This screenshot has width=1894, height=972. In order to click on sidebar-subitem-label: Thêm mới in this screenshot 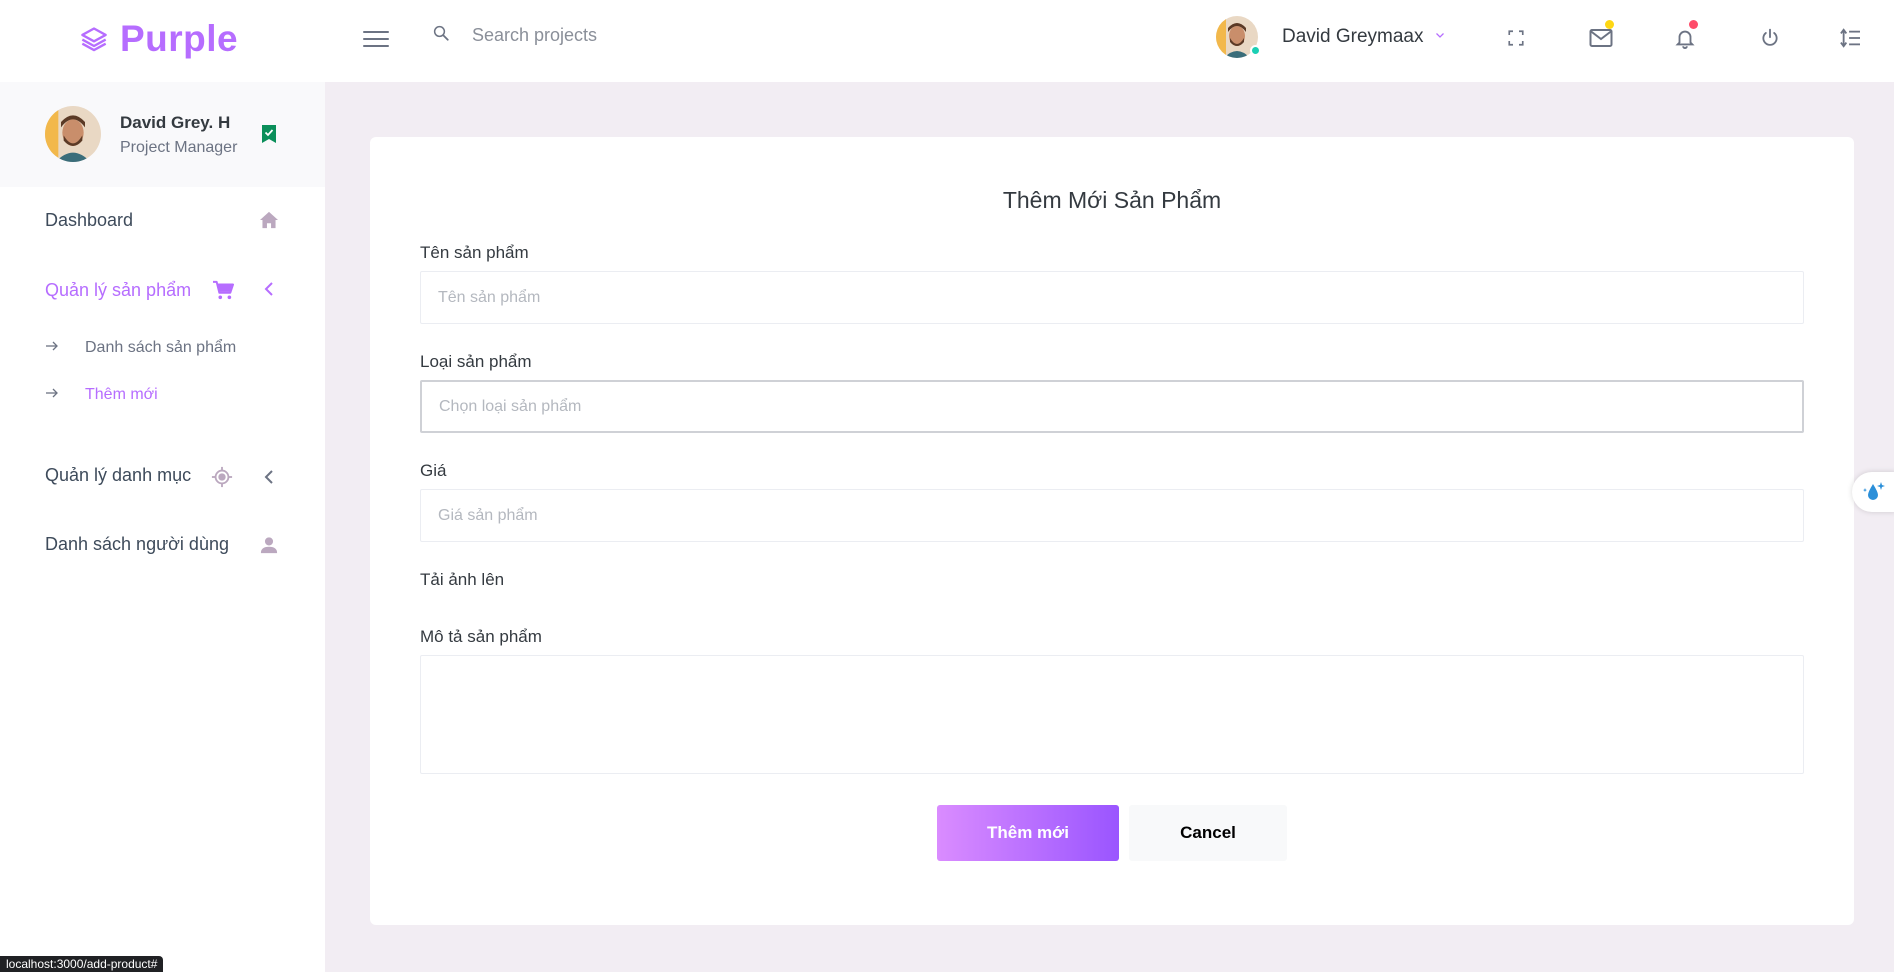, I will do `click(121, 394)`.